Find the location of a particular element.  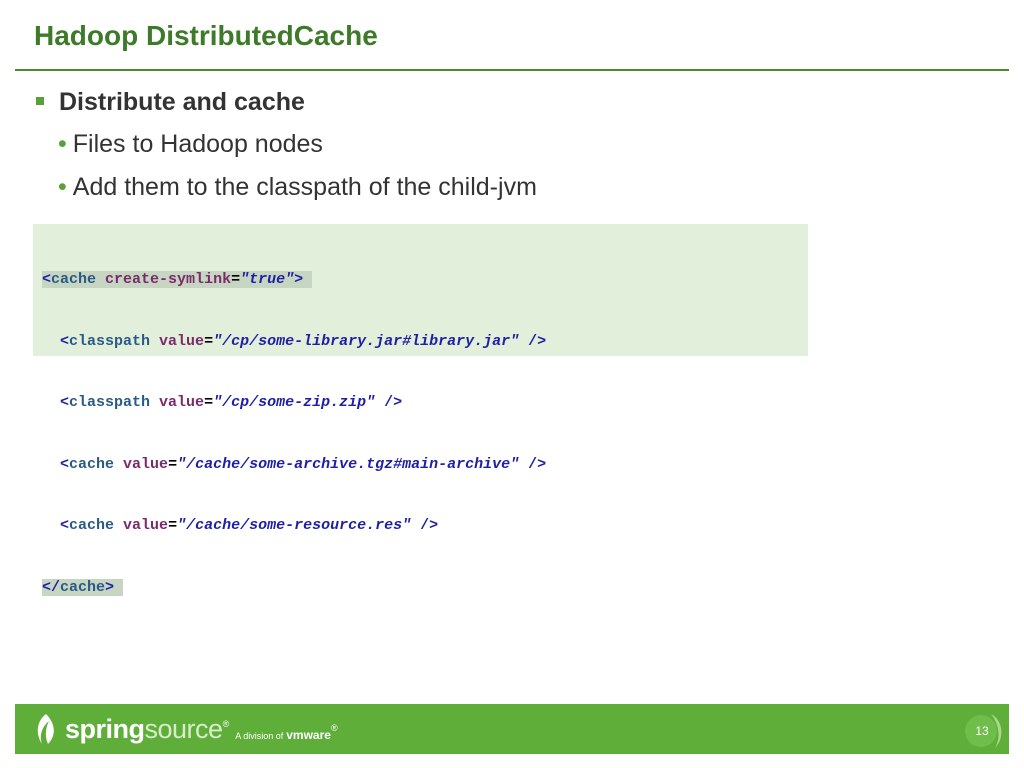

slide-title: Hadoop DistributedCache is located at coordinates (206, 35).